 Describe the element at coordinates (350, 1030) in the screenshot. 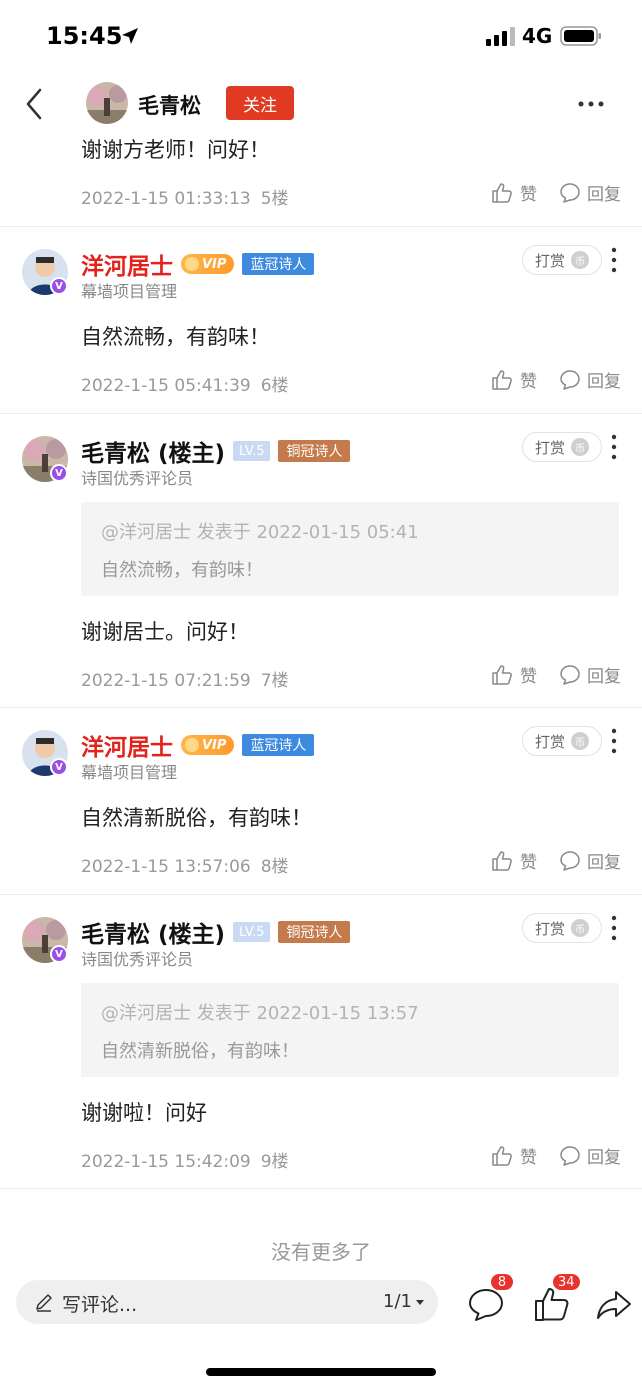

I see `quoted-reply: @洋河居士 发表于 2022-01-15 13:57 自然清新脱俗，有韵味！` at that location.